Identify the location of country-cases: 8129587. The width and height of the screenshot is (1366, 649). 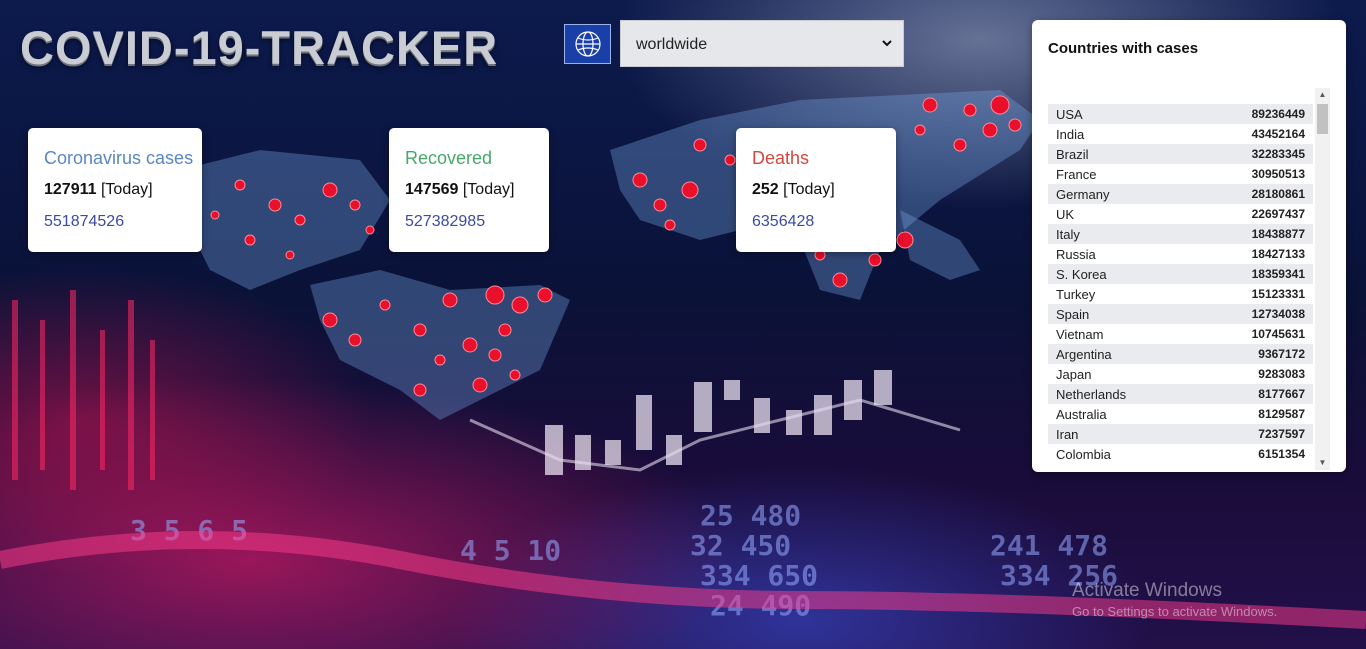
(1281, 414).